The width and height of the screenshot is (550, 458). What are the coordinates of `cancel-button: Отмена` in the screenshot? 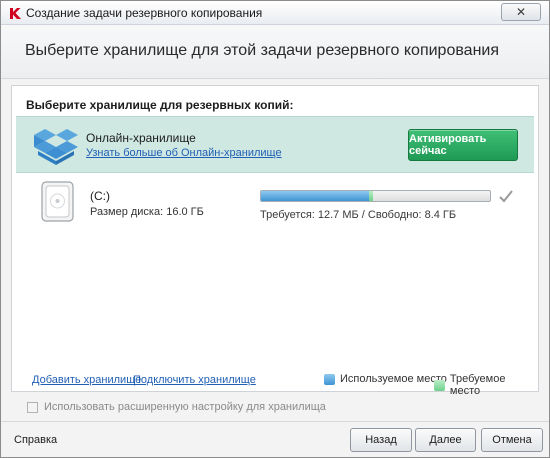 It's located at (512, 440).